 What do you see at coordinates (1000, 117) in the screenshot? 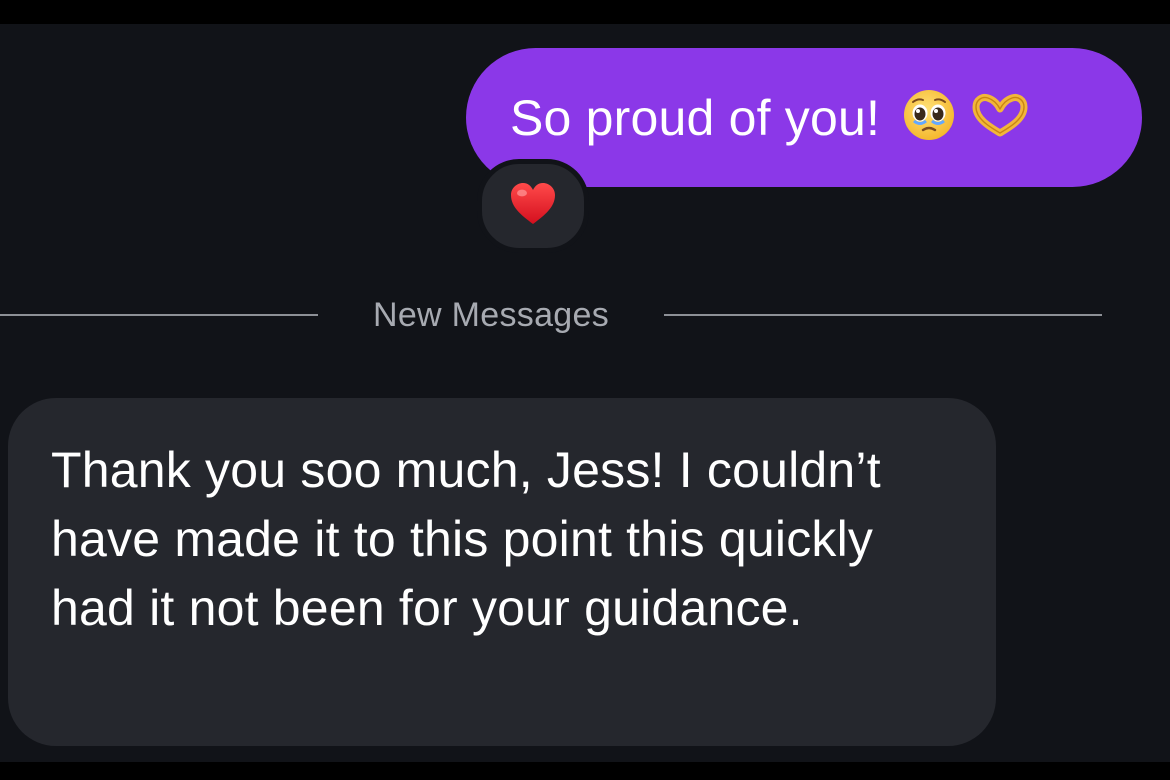
I see `heart-hands-emoji-icon` at bounding box center [1000, 117].